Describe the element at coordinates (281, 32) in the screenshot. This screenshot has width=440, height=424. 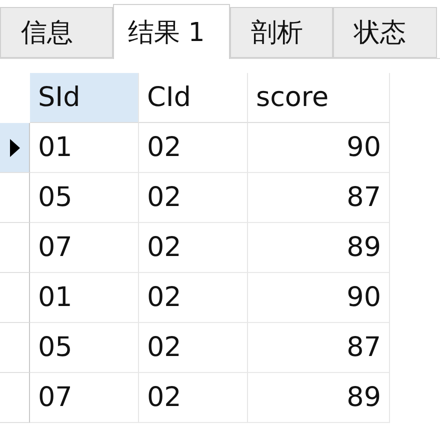
I see `tab: 剖析` at that location.